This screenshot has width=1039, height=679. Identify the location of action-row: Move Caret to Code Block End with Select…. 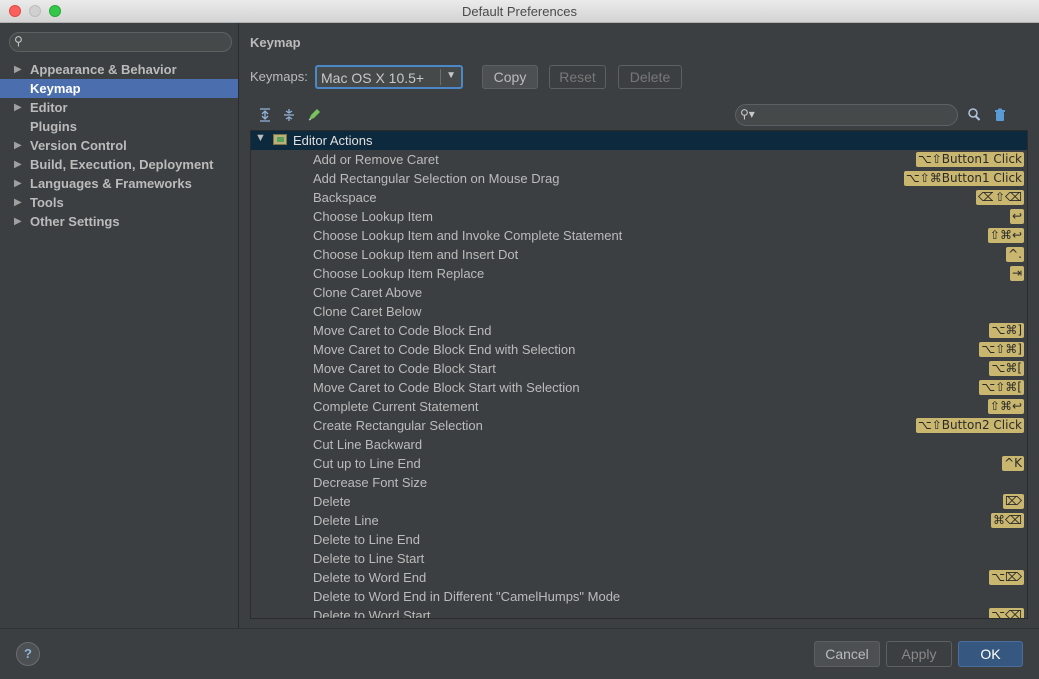
(639, 349).